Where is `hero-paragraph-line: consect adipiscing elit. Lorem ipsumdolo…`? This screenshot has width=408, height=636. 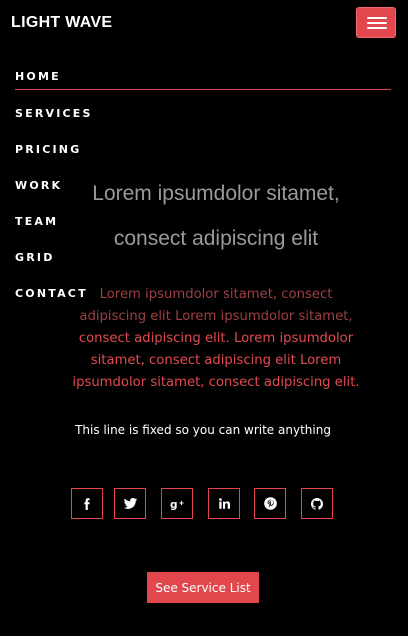 hero-paragraph-line: consect adipiscing elit. Lorem ipsumdolo… is located at coordinates (216, 338).